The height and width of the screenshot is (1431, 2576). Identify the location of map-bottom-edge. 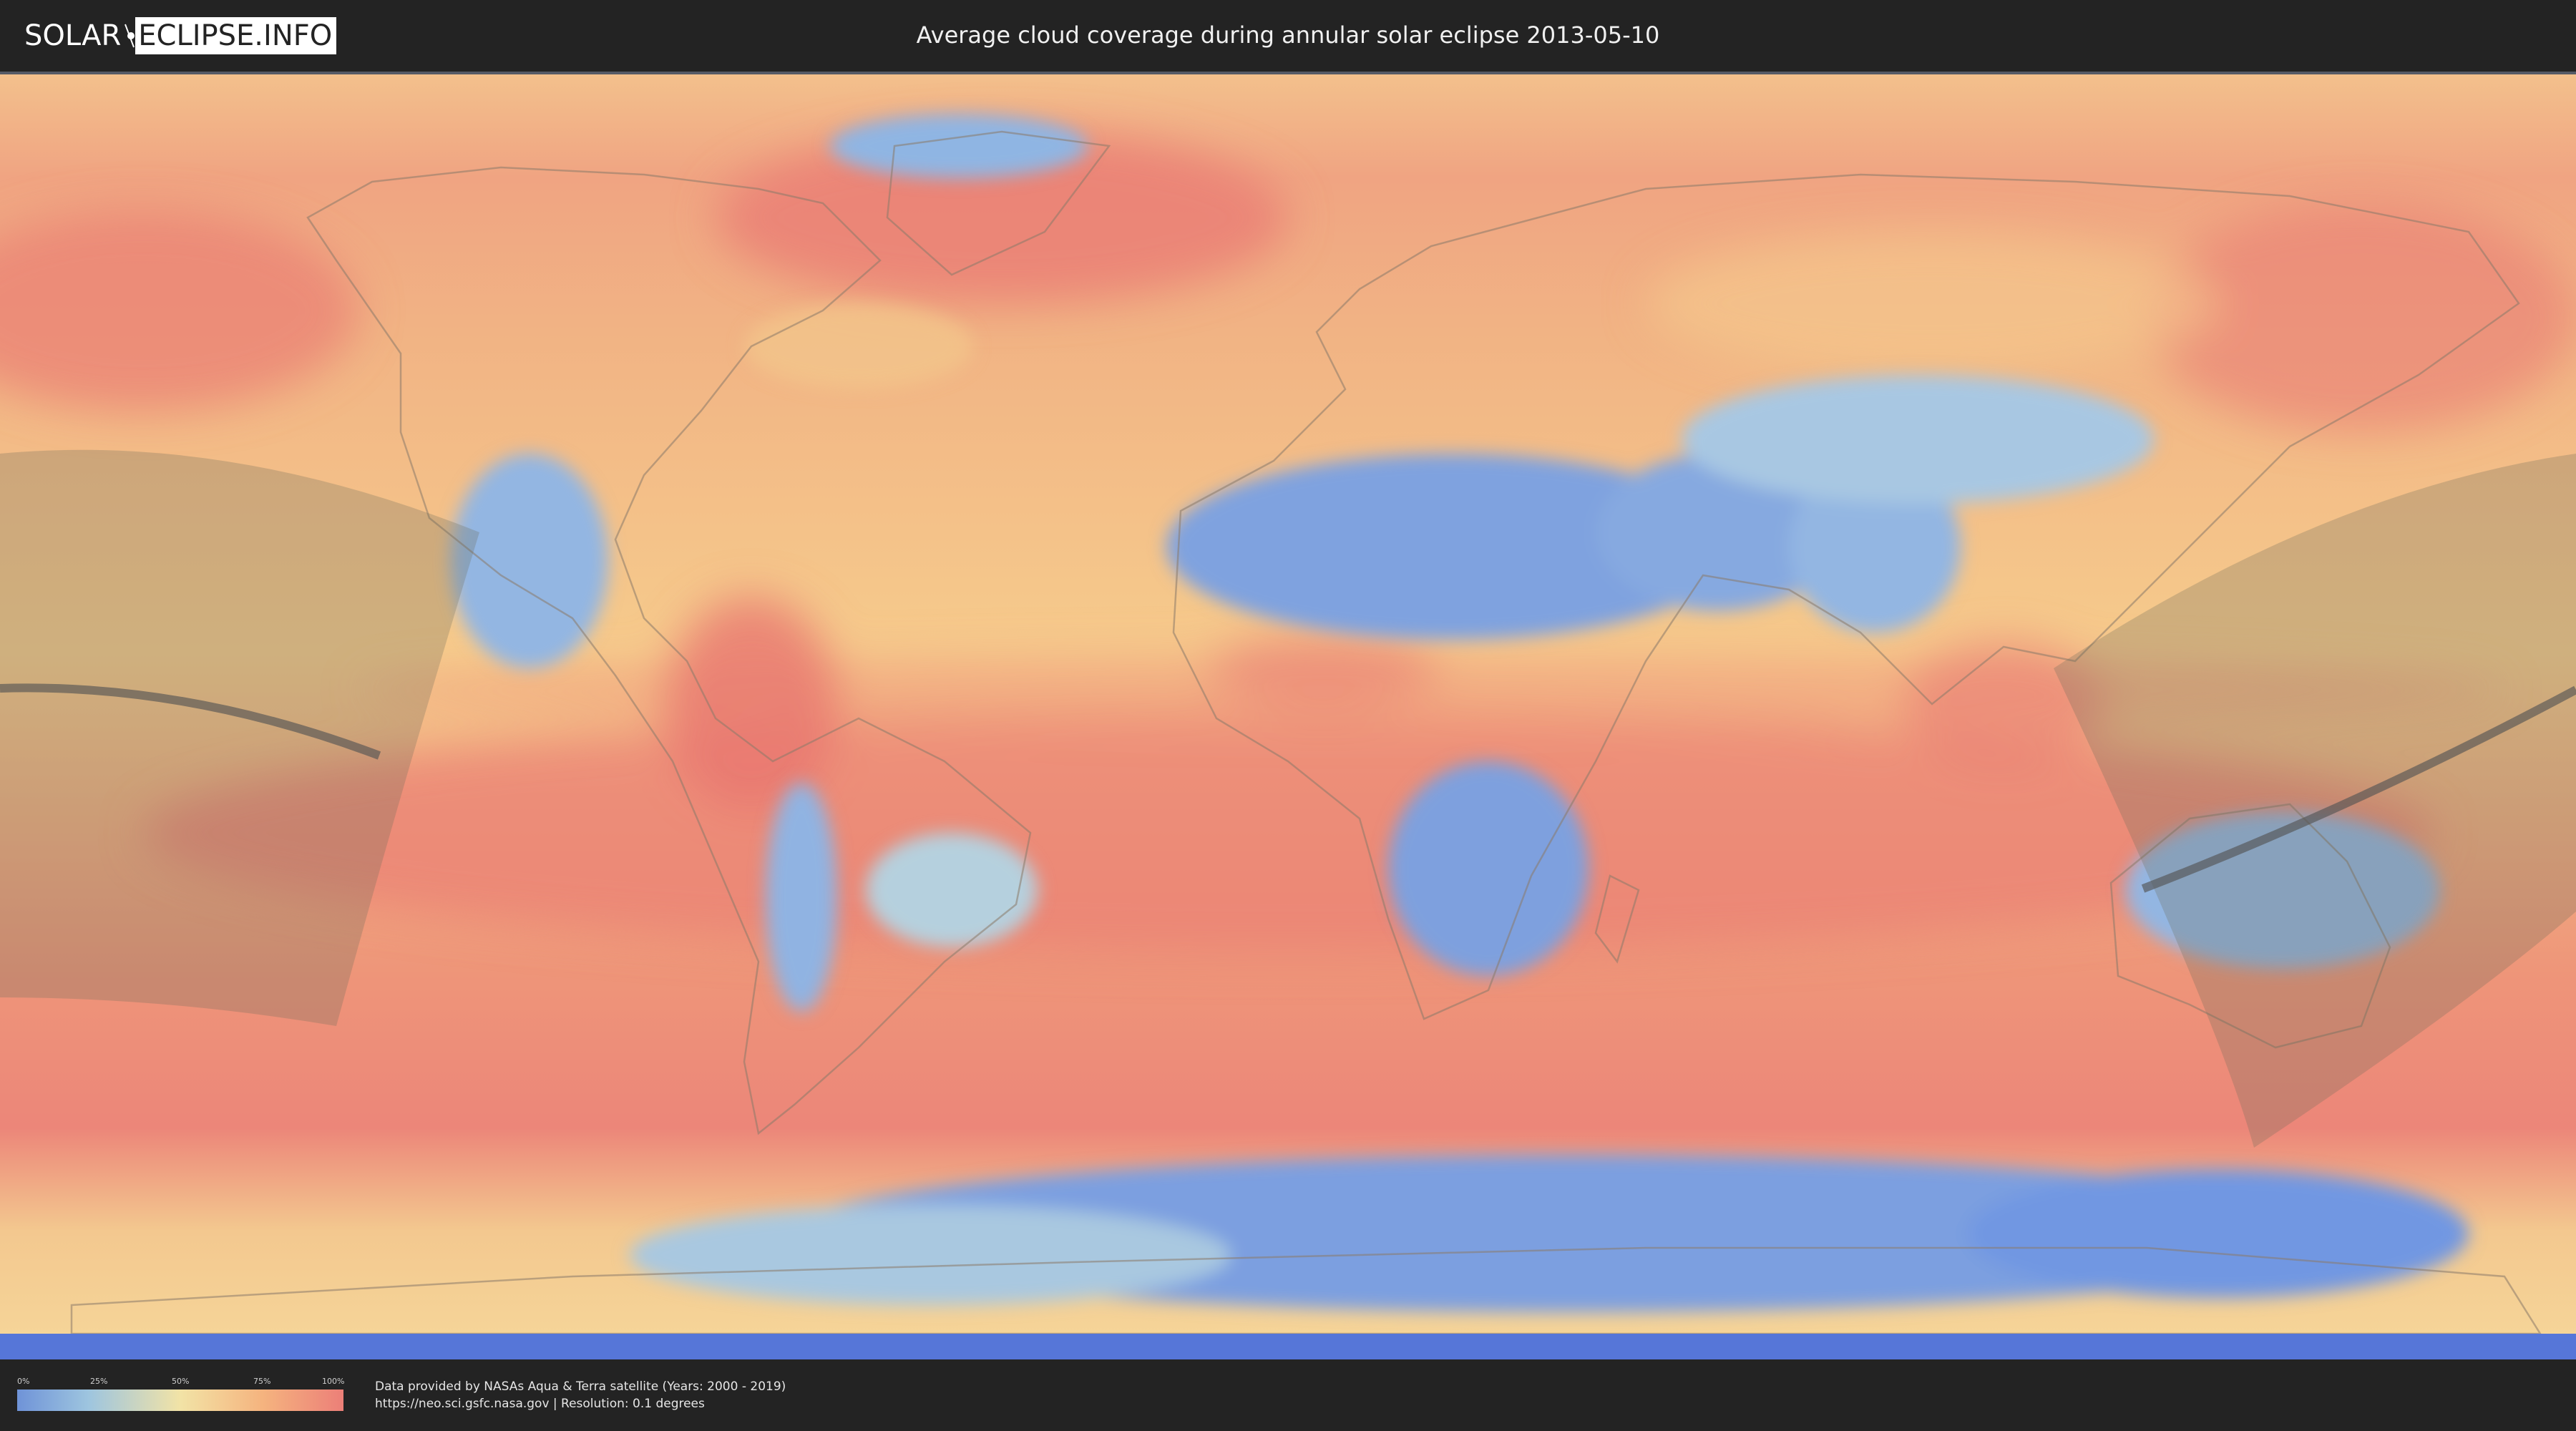
(1288, 1346).